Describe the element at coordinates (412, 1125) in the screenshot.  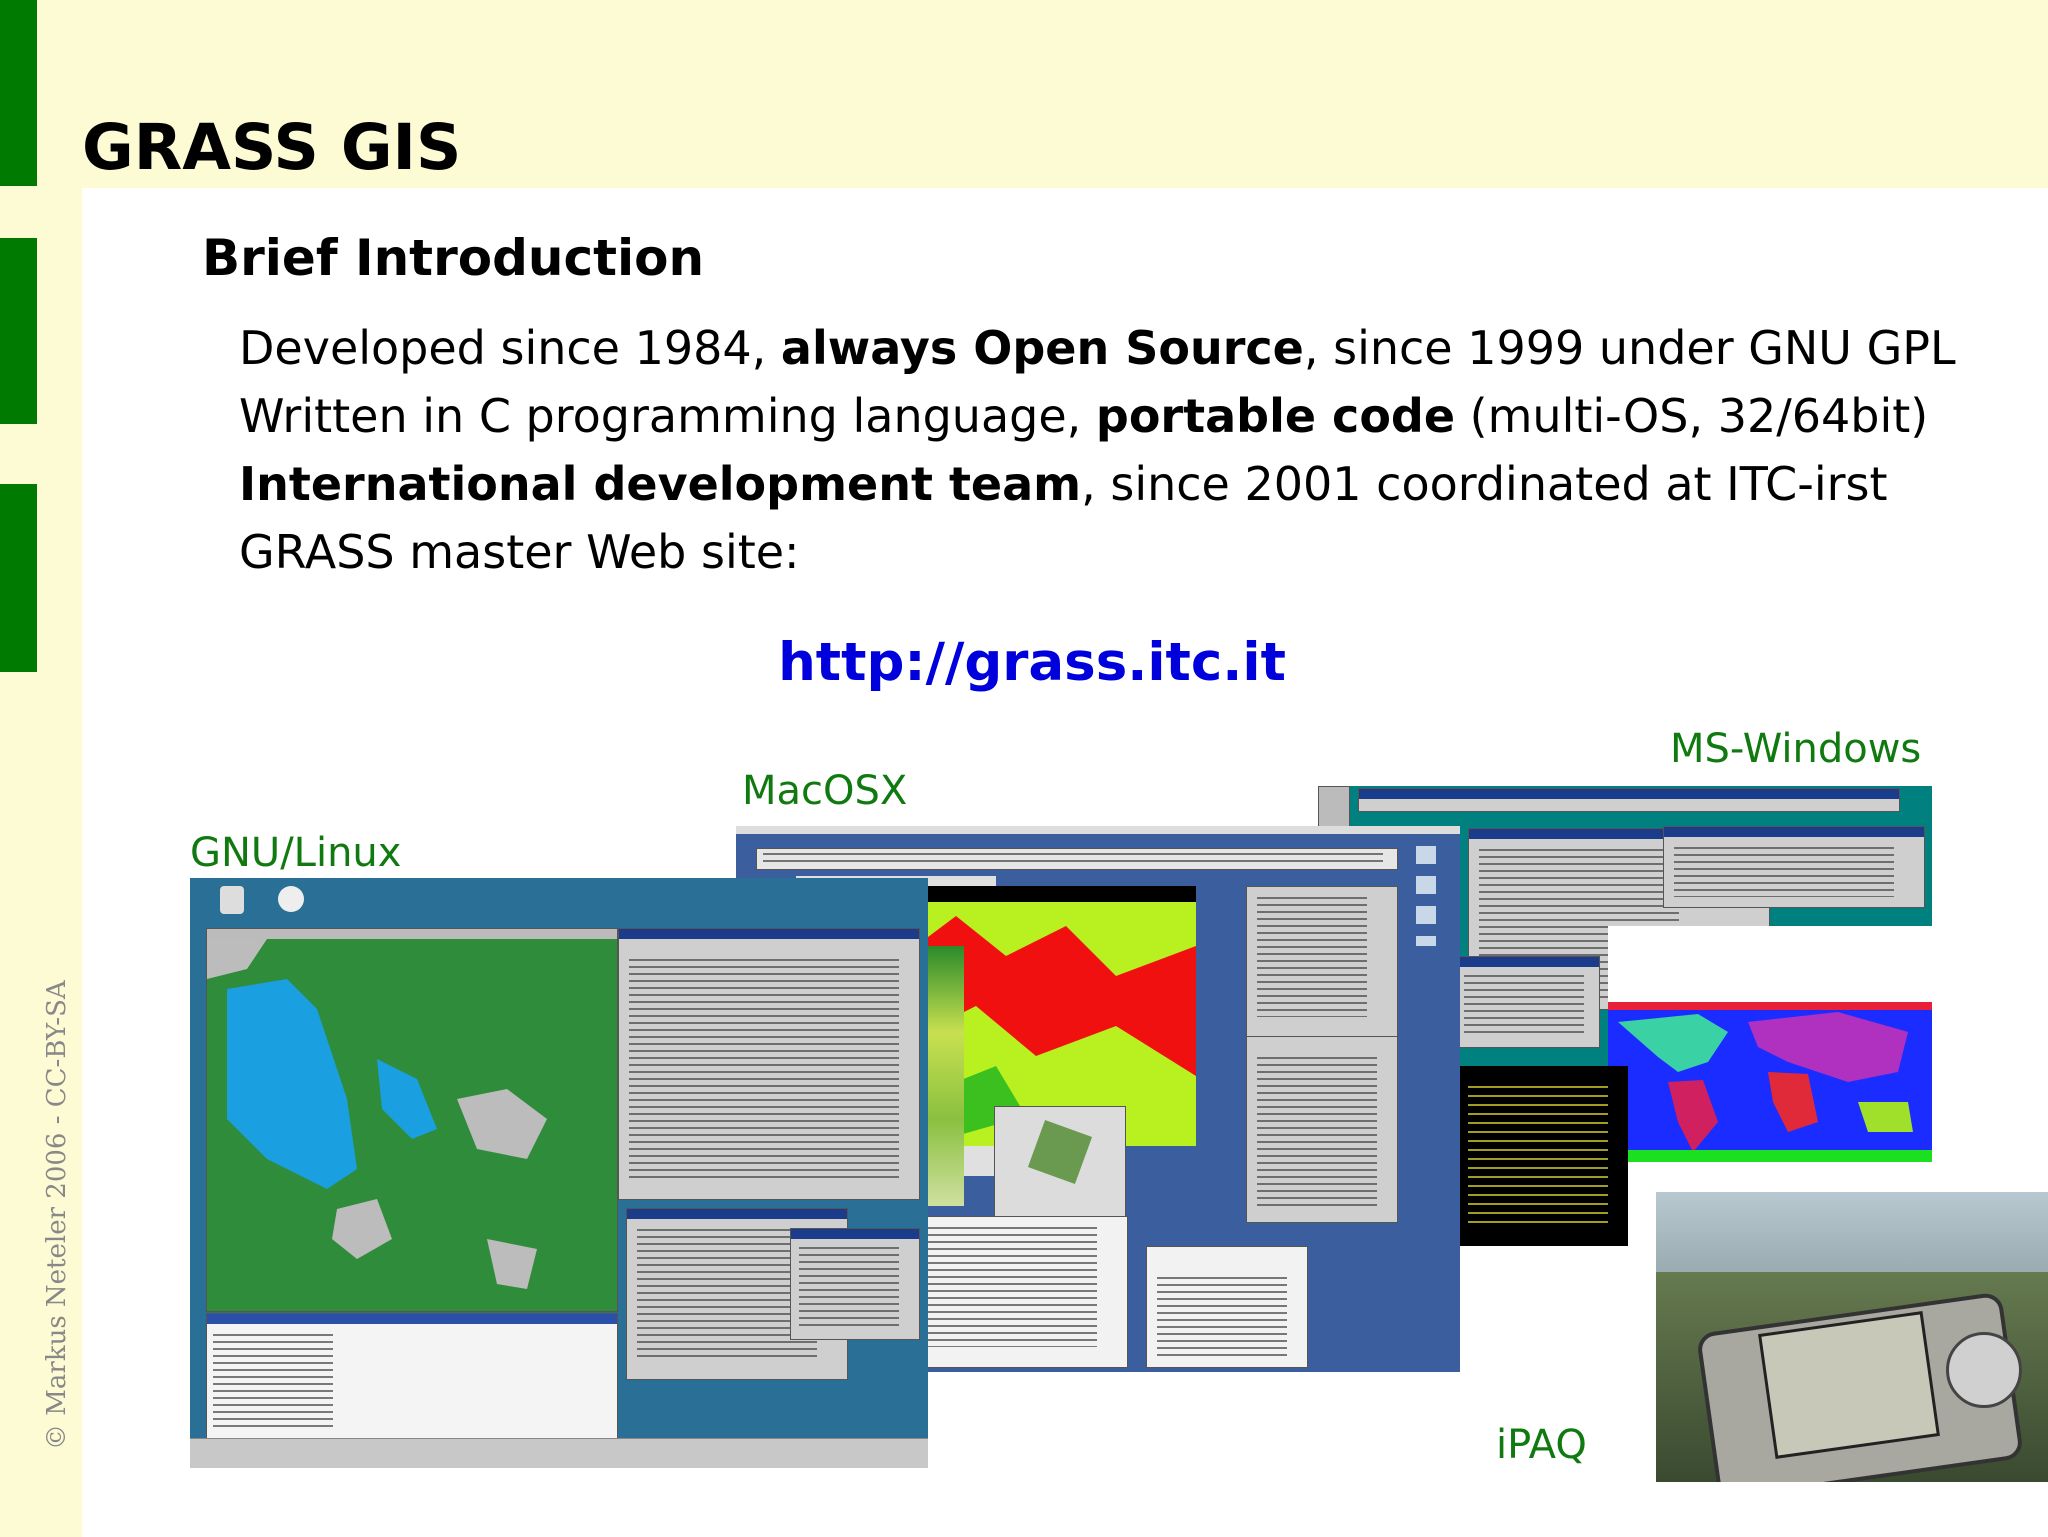
I see `terrain-map-thumbnail` at that location.